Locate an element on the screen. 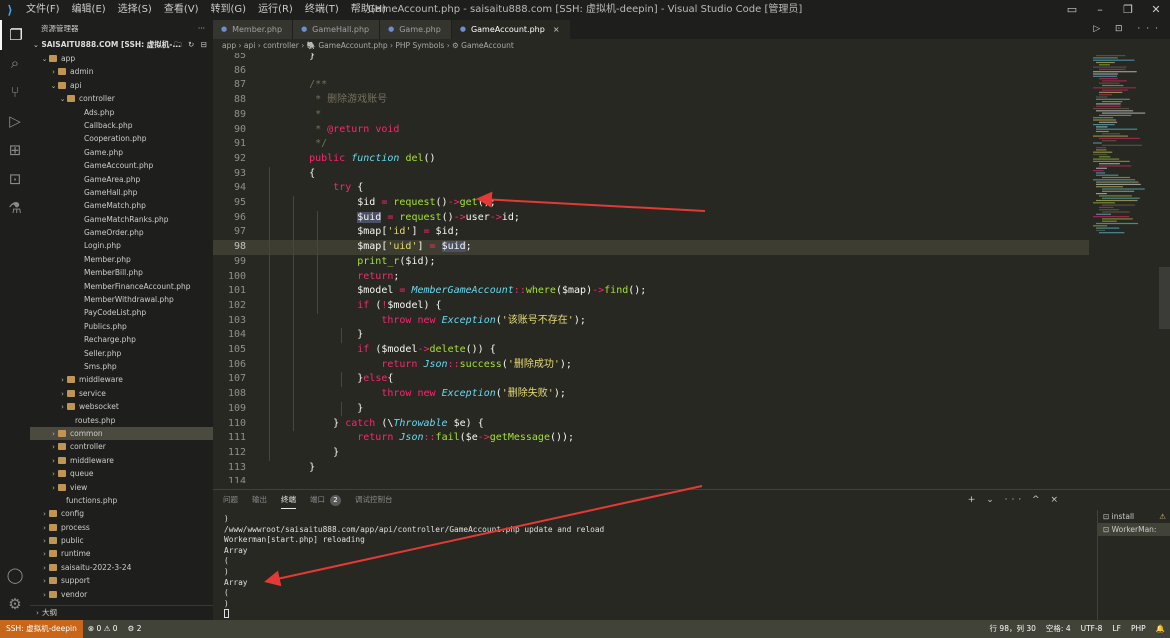 Image resolution: width=1170 pixels, height=638 pixels. cursor-position: 行 98，列 30 is located at coordinates (1013, 629).